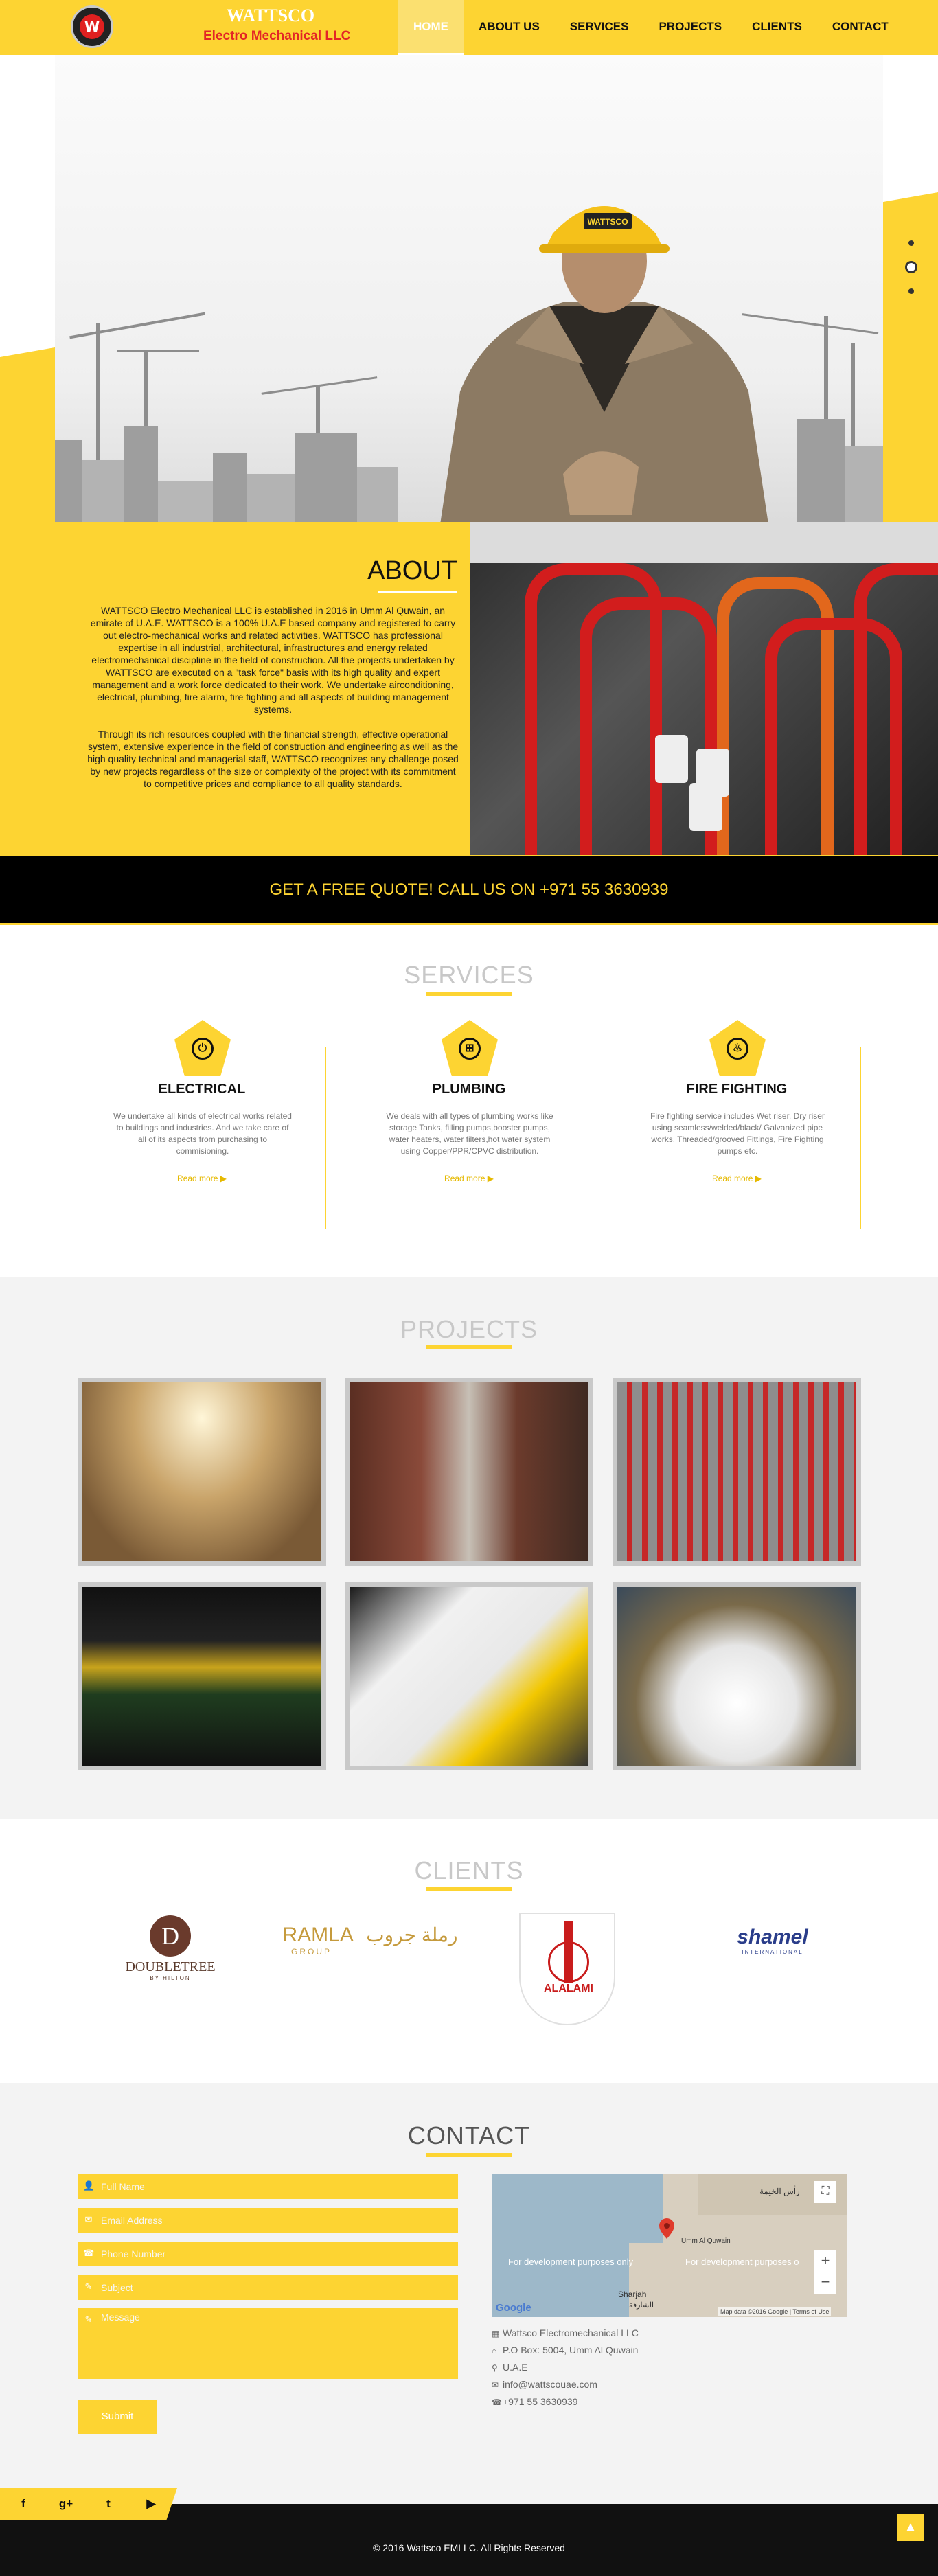 This screenshot has width=938, height=2576. Describe the element at coordinates (544, 2384) in the screenshot. I see `address-line-email: ✉ info@wattscouae.com` at that location.